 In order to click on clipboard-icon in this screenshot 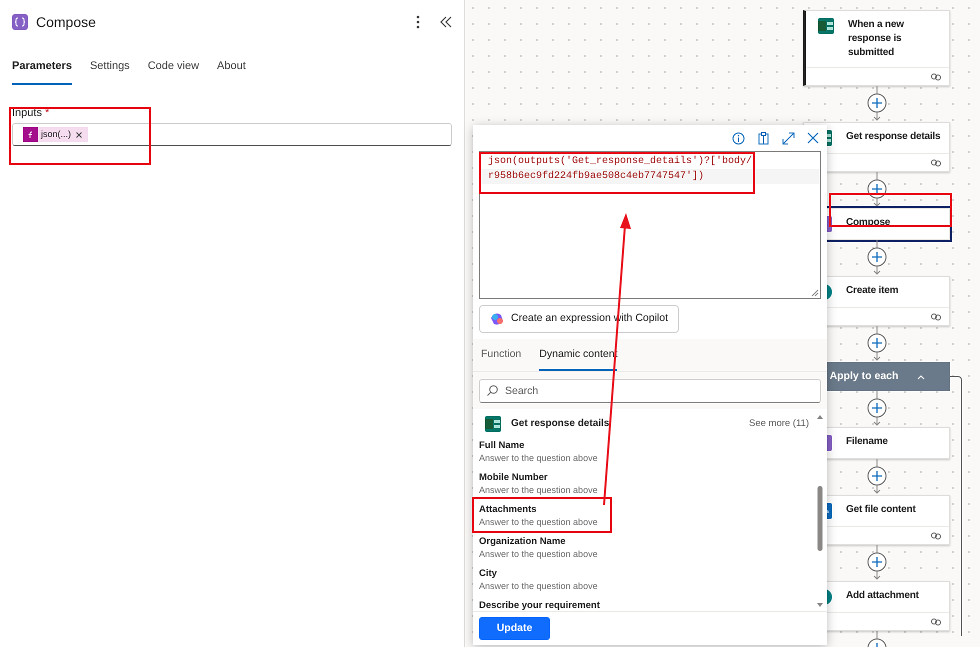, I will do `click(763, 138)`.